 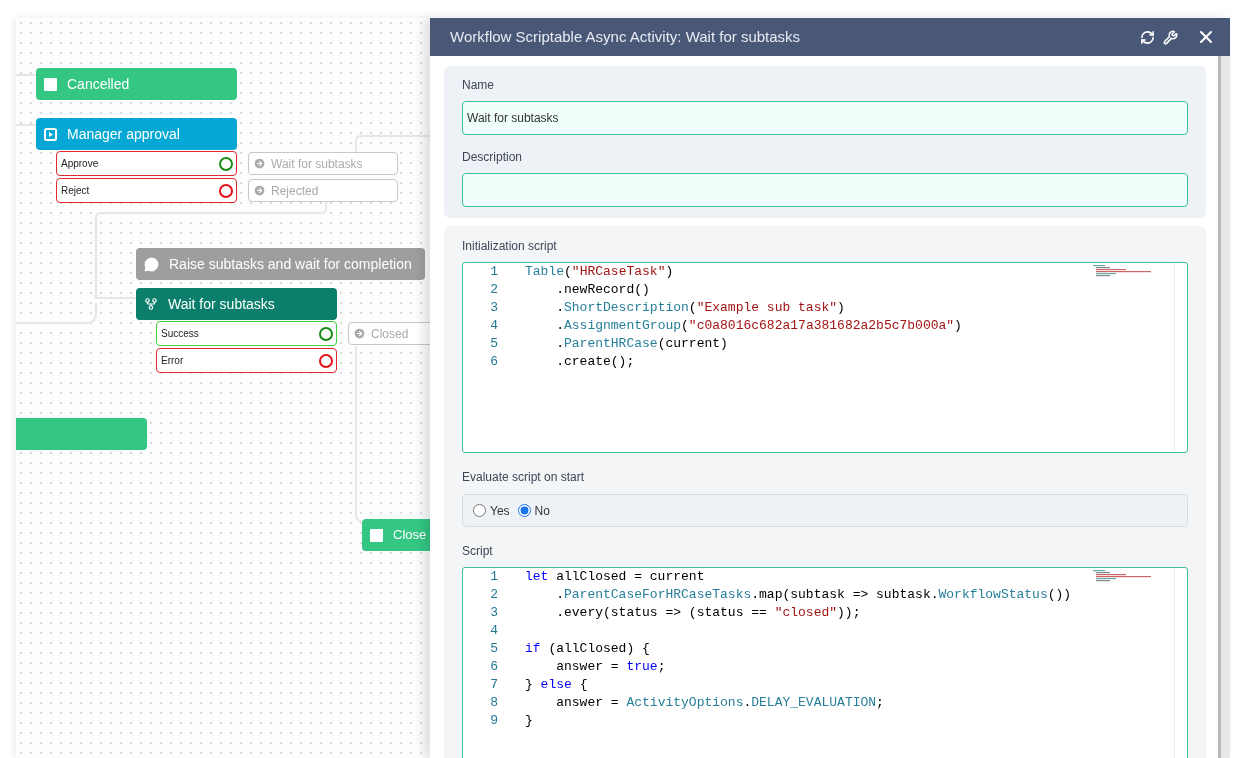 What do you see at coordinates (1059, 594) in the screenshot?
I see `code-token: ())` at bounding box center [1059, 594].